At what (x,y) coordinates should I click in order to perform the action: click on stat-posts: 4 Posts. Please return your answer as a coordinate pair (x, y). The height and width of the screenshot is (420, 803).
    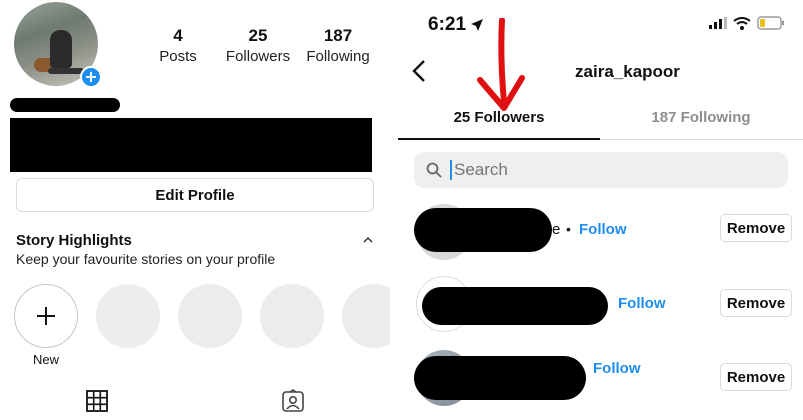
    Looking at the image, I should click on (178, 45).